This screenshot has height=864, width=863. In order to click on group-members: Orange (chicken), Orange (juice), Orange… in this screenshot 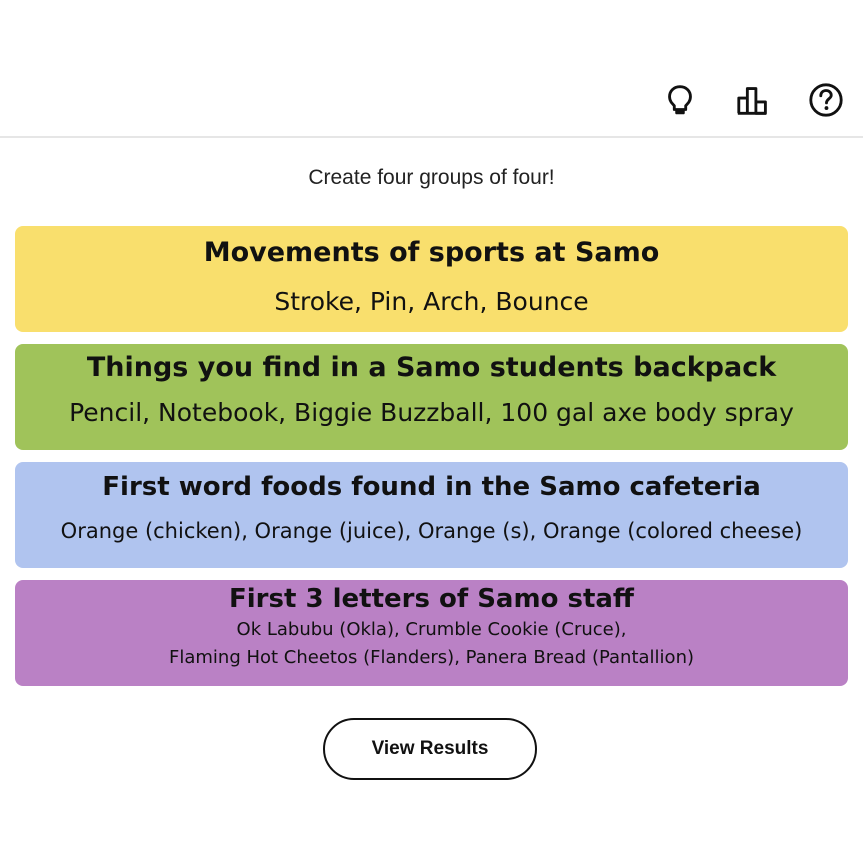, I will do `click(431, 531)`.